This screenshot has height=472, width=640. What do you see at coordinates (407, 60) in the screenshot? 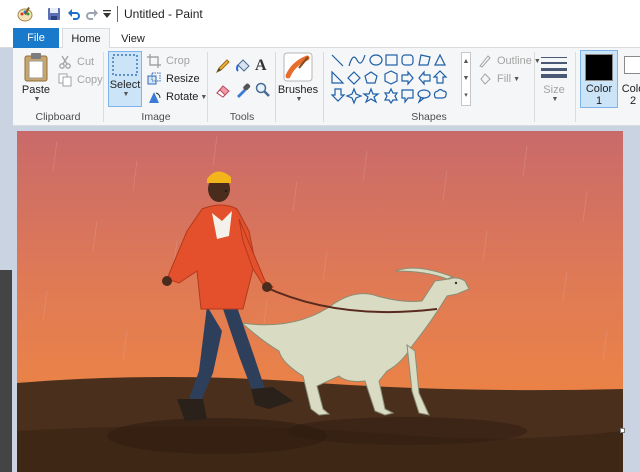
I see `rounded-rectangle-shape-icon` at bounding box center [407, 60].